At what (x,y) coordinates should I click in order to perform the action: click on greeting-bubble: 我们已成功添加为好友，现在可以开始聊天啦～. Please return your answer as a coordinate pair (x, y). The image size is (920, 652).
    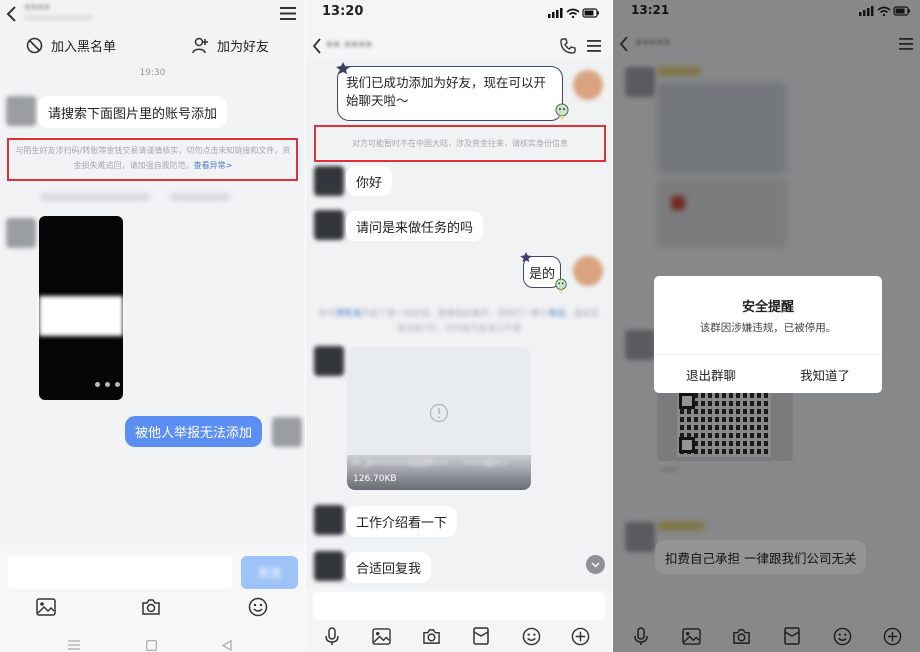
    Looking at the image, I should click on (450, 93).